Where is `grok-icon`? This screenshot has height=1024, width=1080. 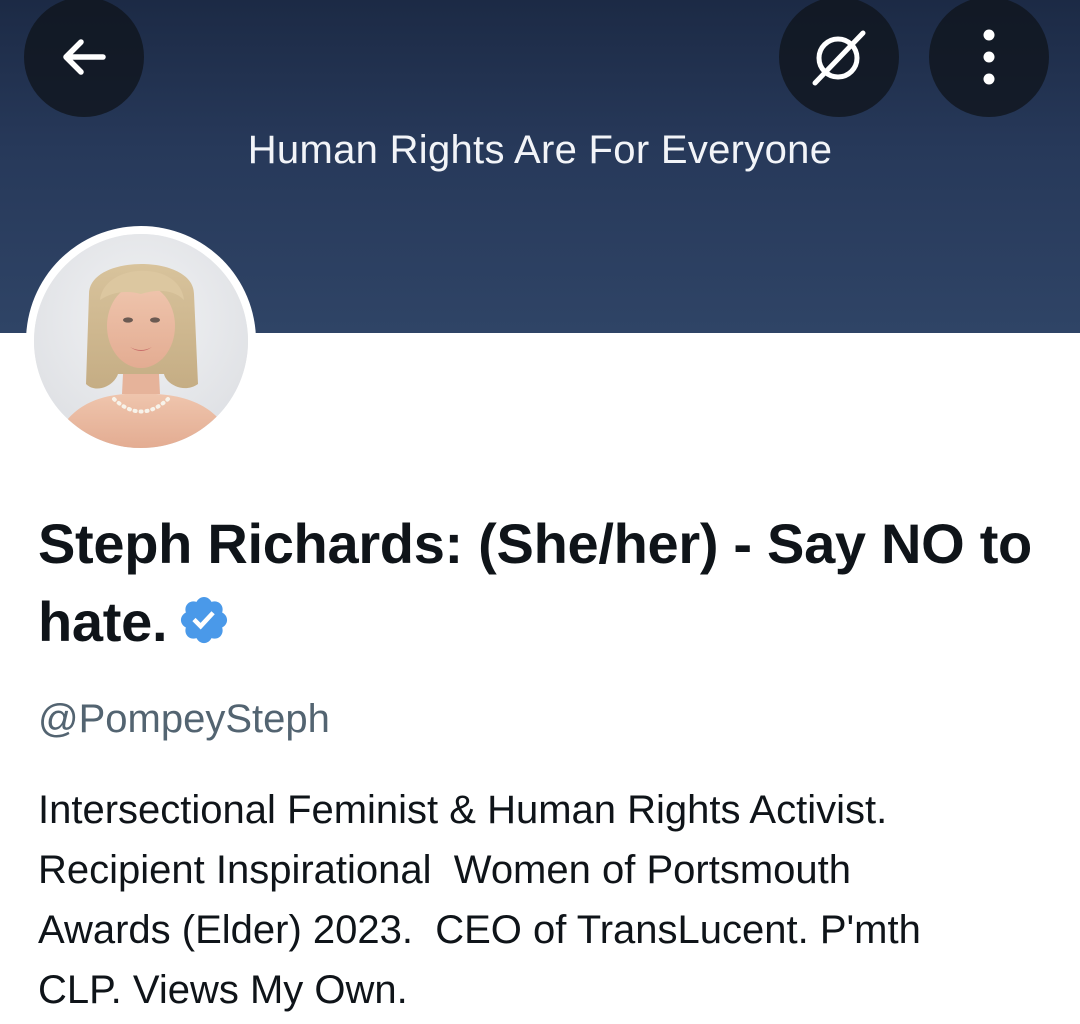 grok-icon is located at coordinates (839, 58).